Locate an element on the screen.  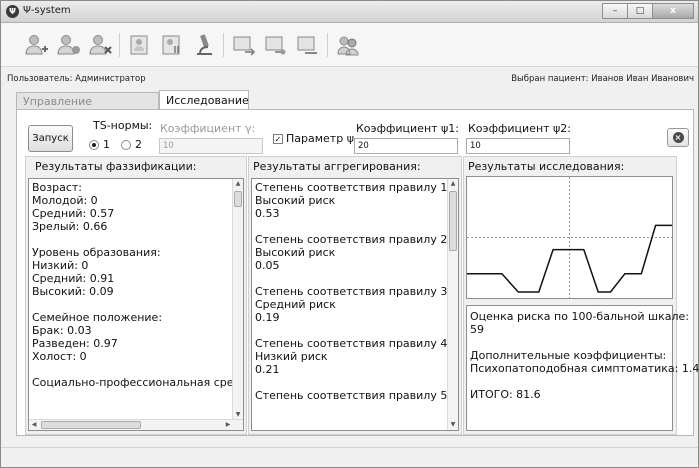
delete-user-icon is located at coordinates (100, 45).